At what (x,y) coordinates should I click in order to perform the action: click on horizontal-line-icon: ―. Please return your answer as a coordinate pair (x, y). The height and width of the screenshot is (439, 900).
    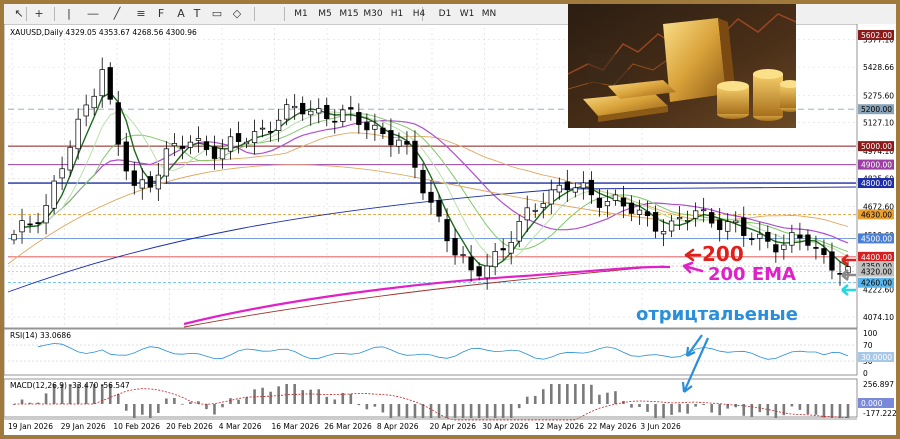
    Looking at the image, I should click on (93, 14).